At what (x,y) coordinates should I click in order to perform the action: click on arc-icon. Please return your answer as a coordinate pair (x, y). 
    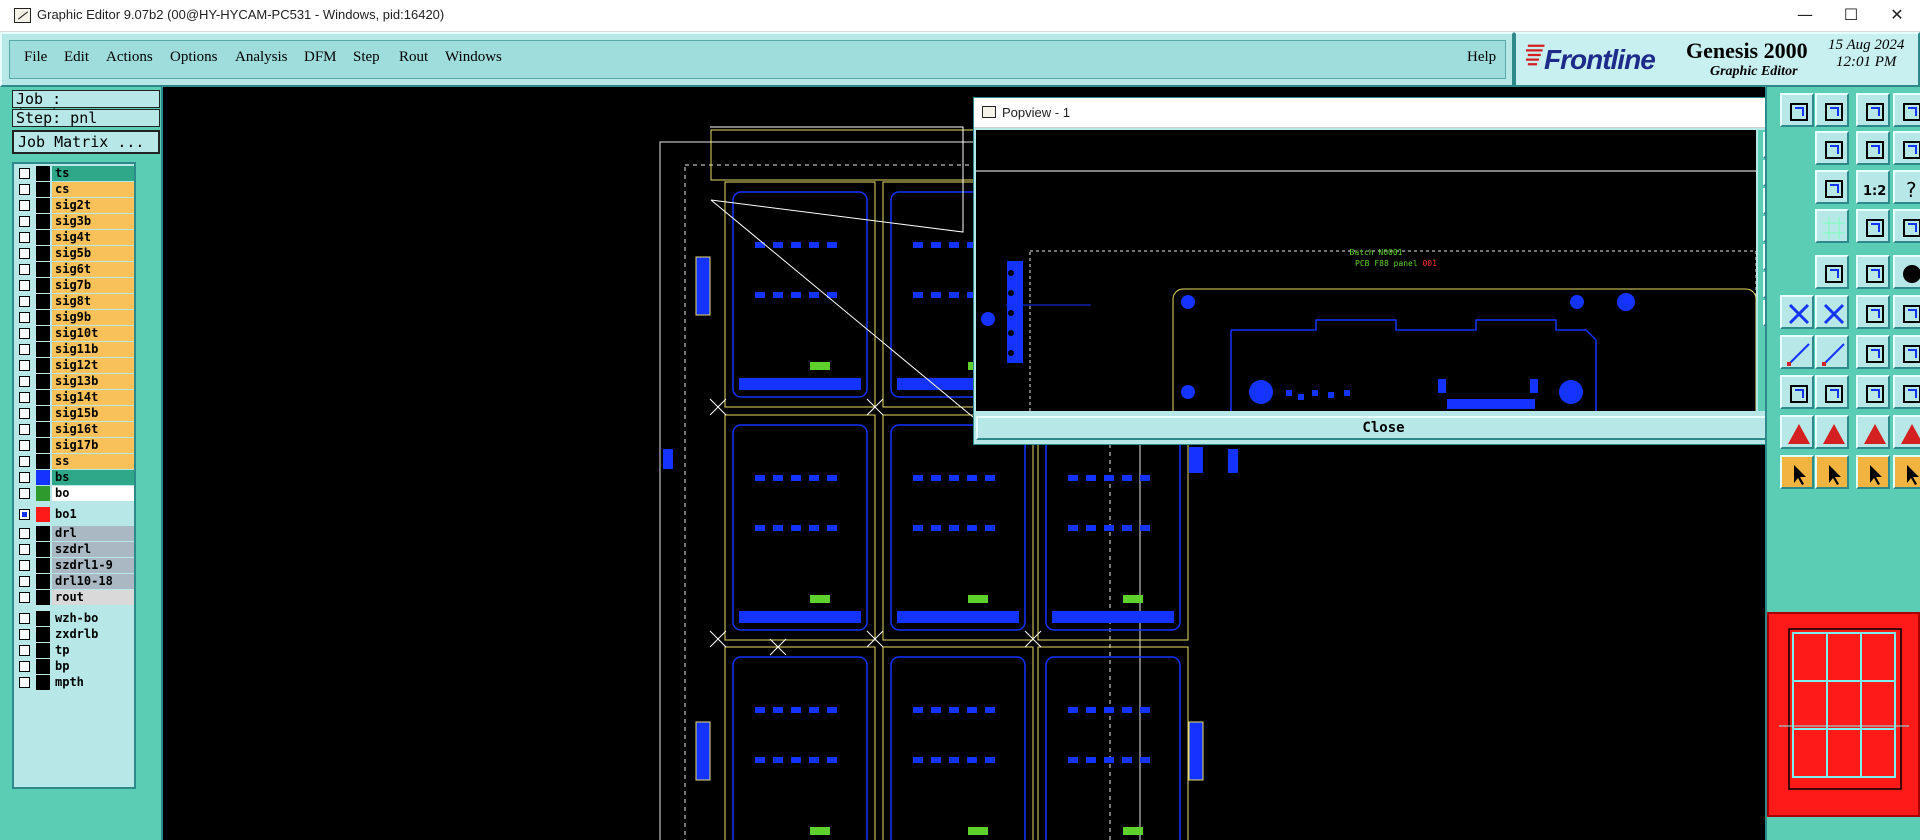
    Looking at the image, I should click on (1873, 352).